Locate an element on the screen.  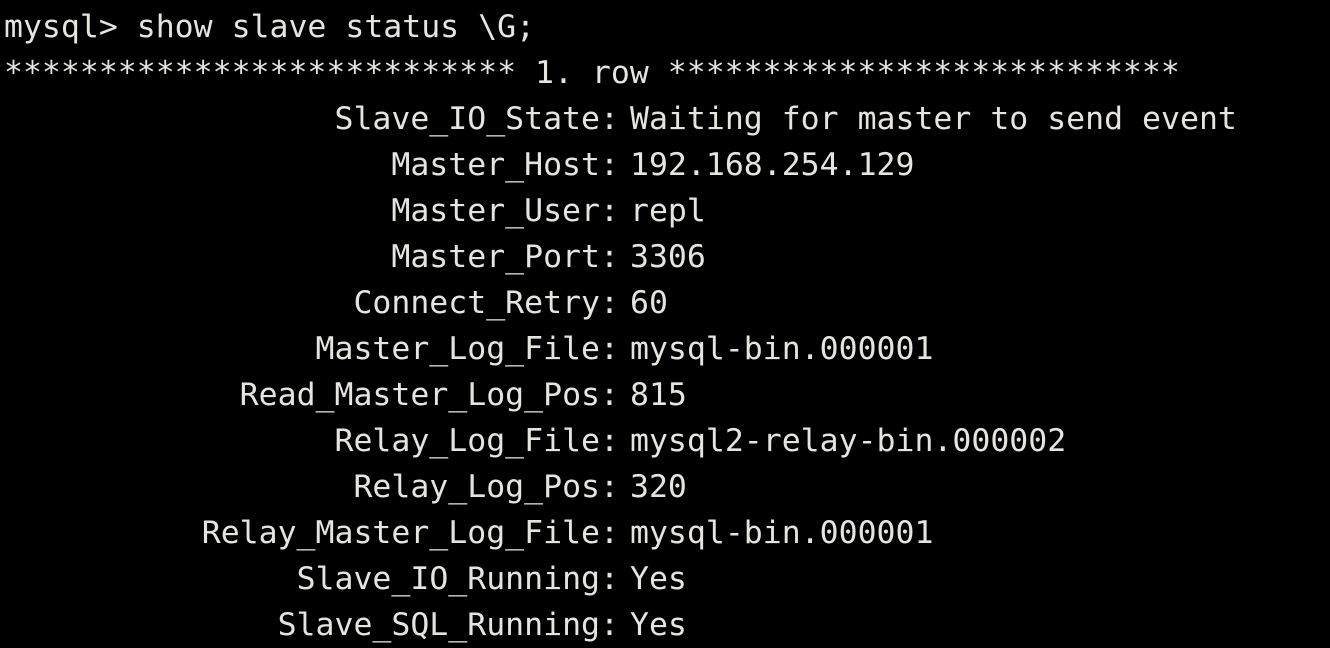
field-label: Relay_Log_File is located at coordinates (467, 441).